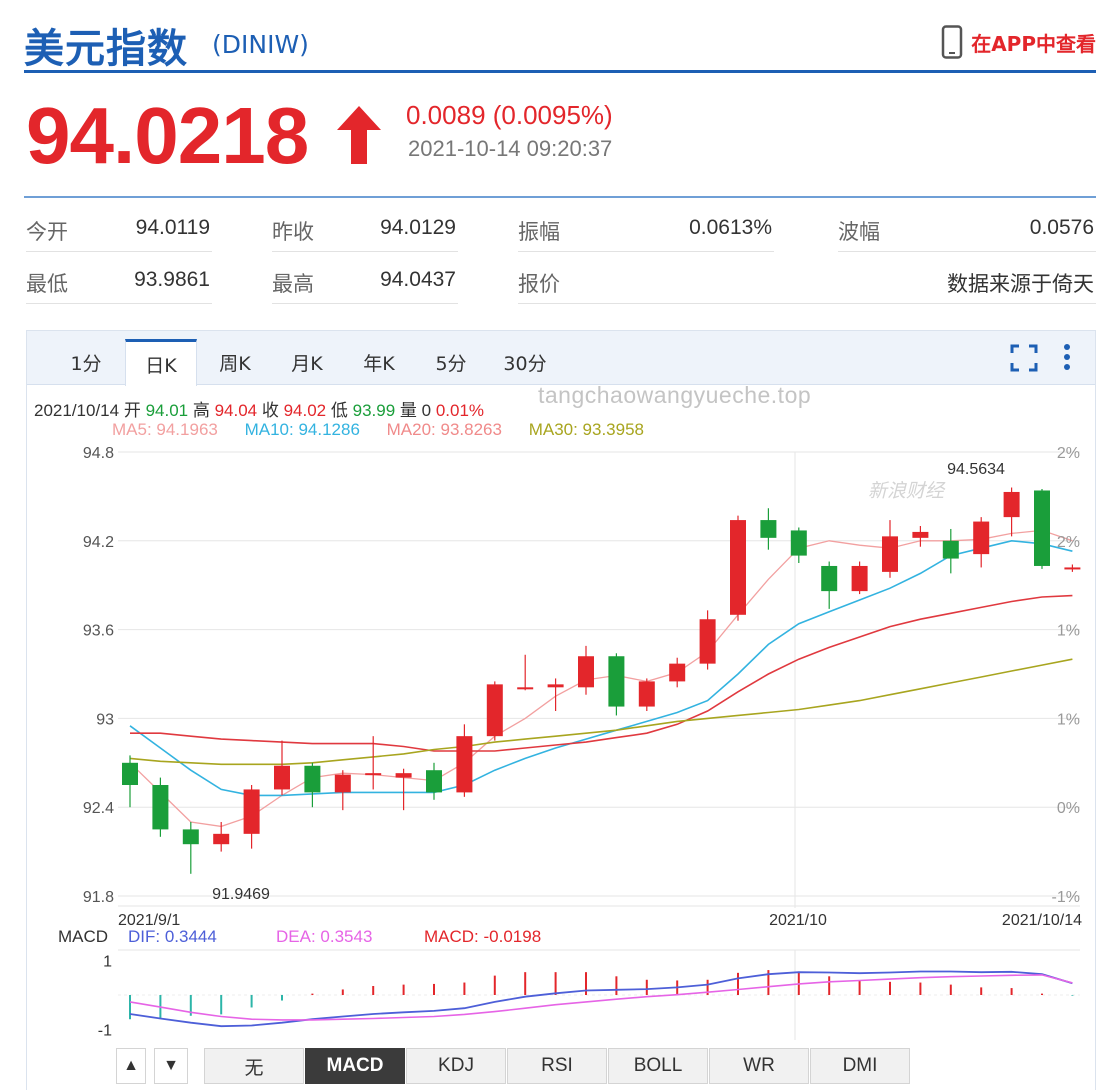 This screenshot has height=1090, width=1100. Describe the element at coordinates (254, 1066) in the screenshot. I see `indicator-none: 无` at that location.